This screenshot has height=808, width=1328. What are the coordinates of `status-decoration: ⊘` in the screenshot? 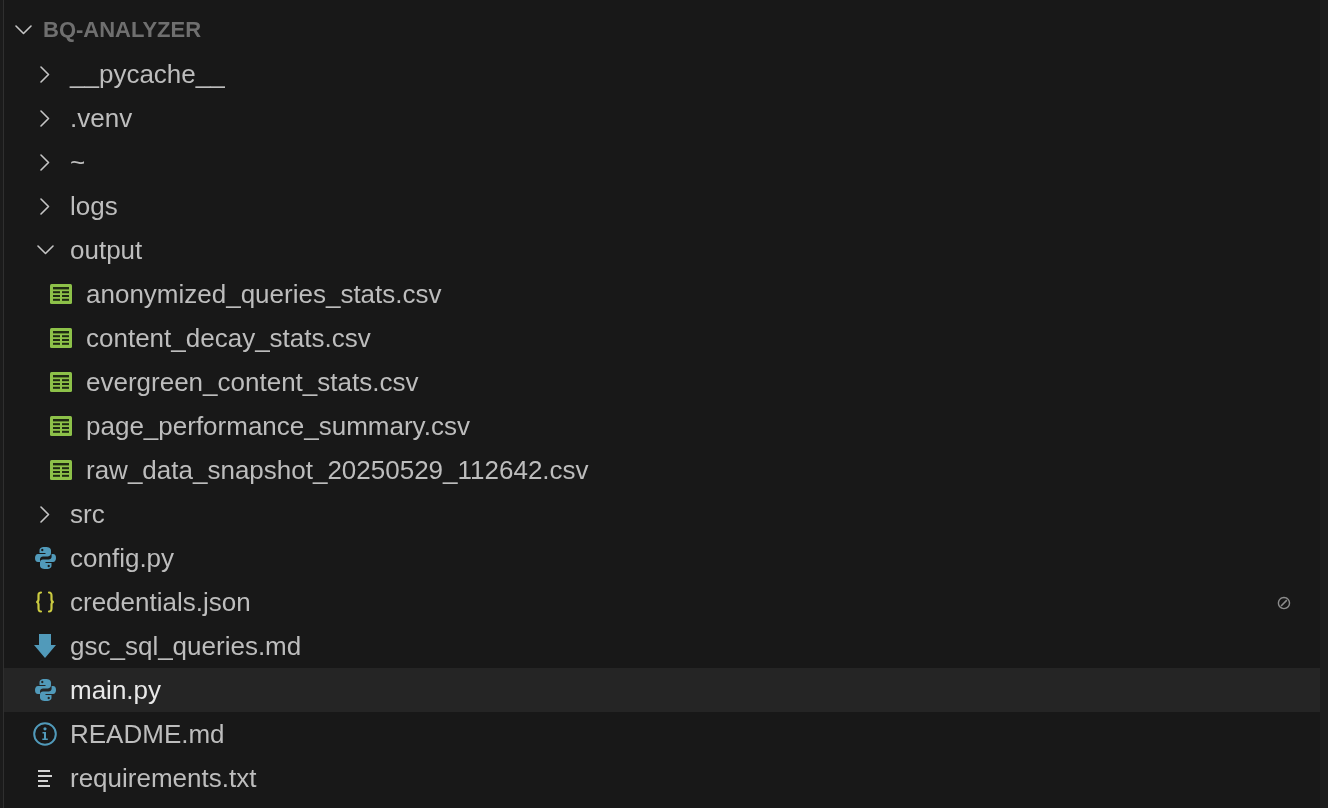 It's located at (1284, 602).